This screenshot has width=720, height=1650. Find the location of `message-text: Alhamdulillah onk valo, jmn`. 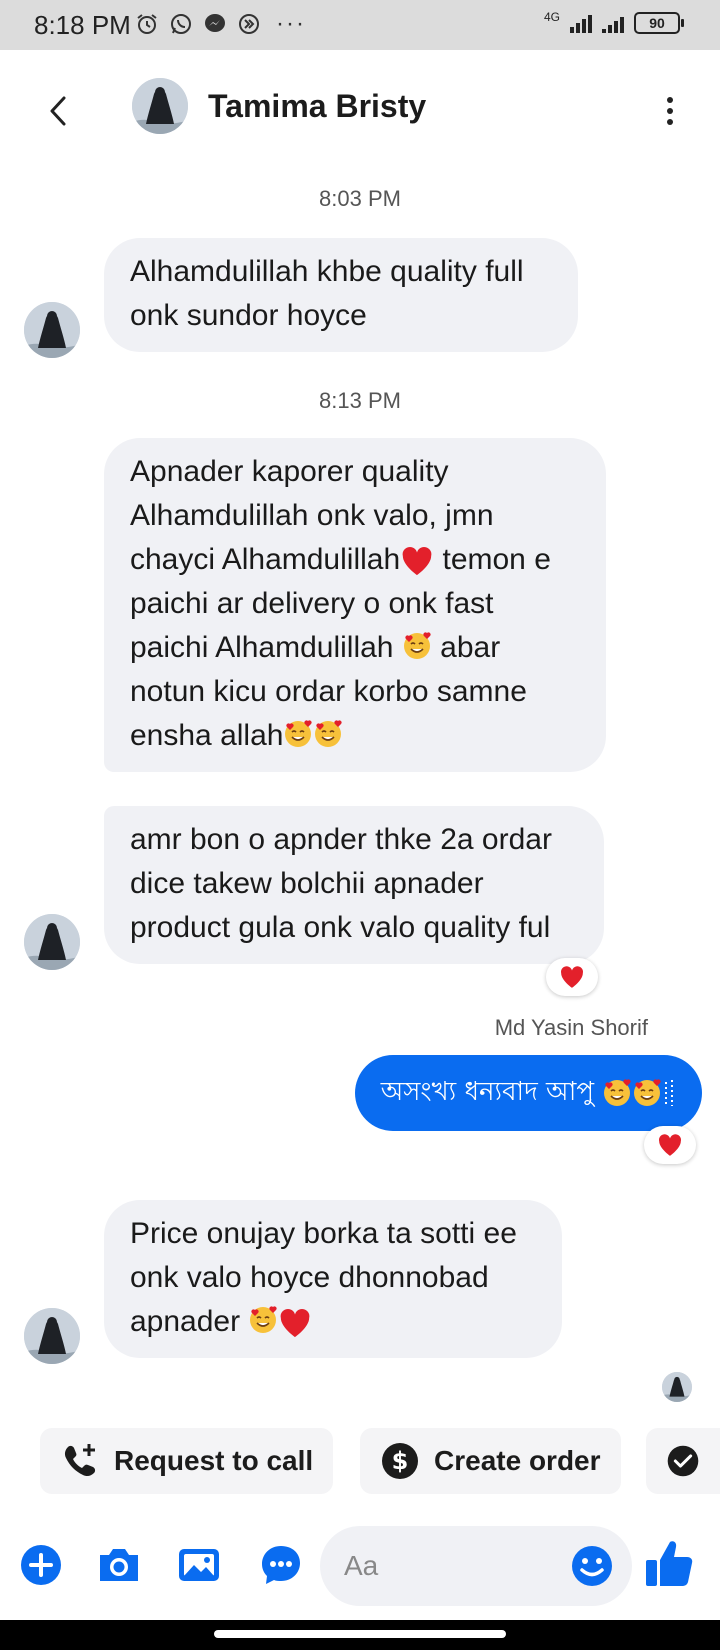

message-text: Alhamdulillah onk valo, jmn is located at coordinates (312, 515).